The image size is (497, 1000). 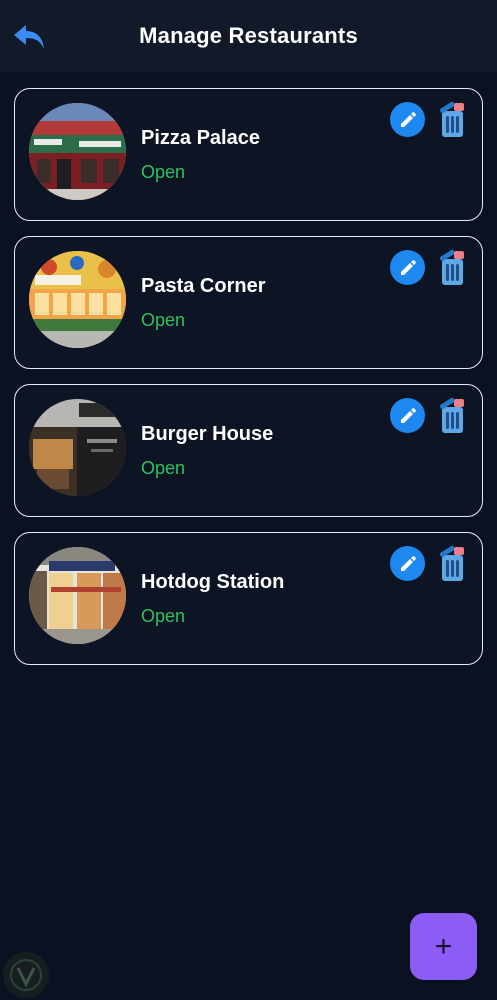 What do you see at coordinates (248, 154) in the screenshot?
I see `restaurant-card: Pizza Palace Open` at bounding box center [248, 154].